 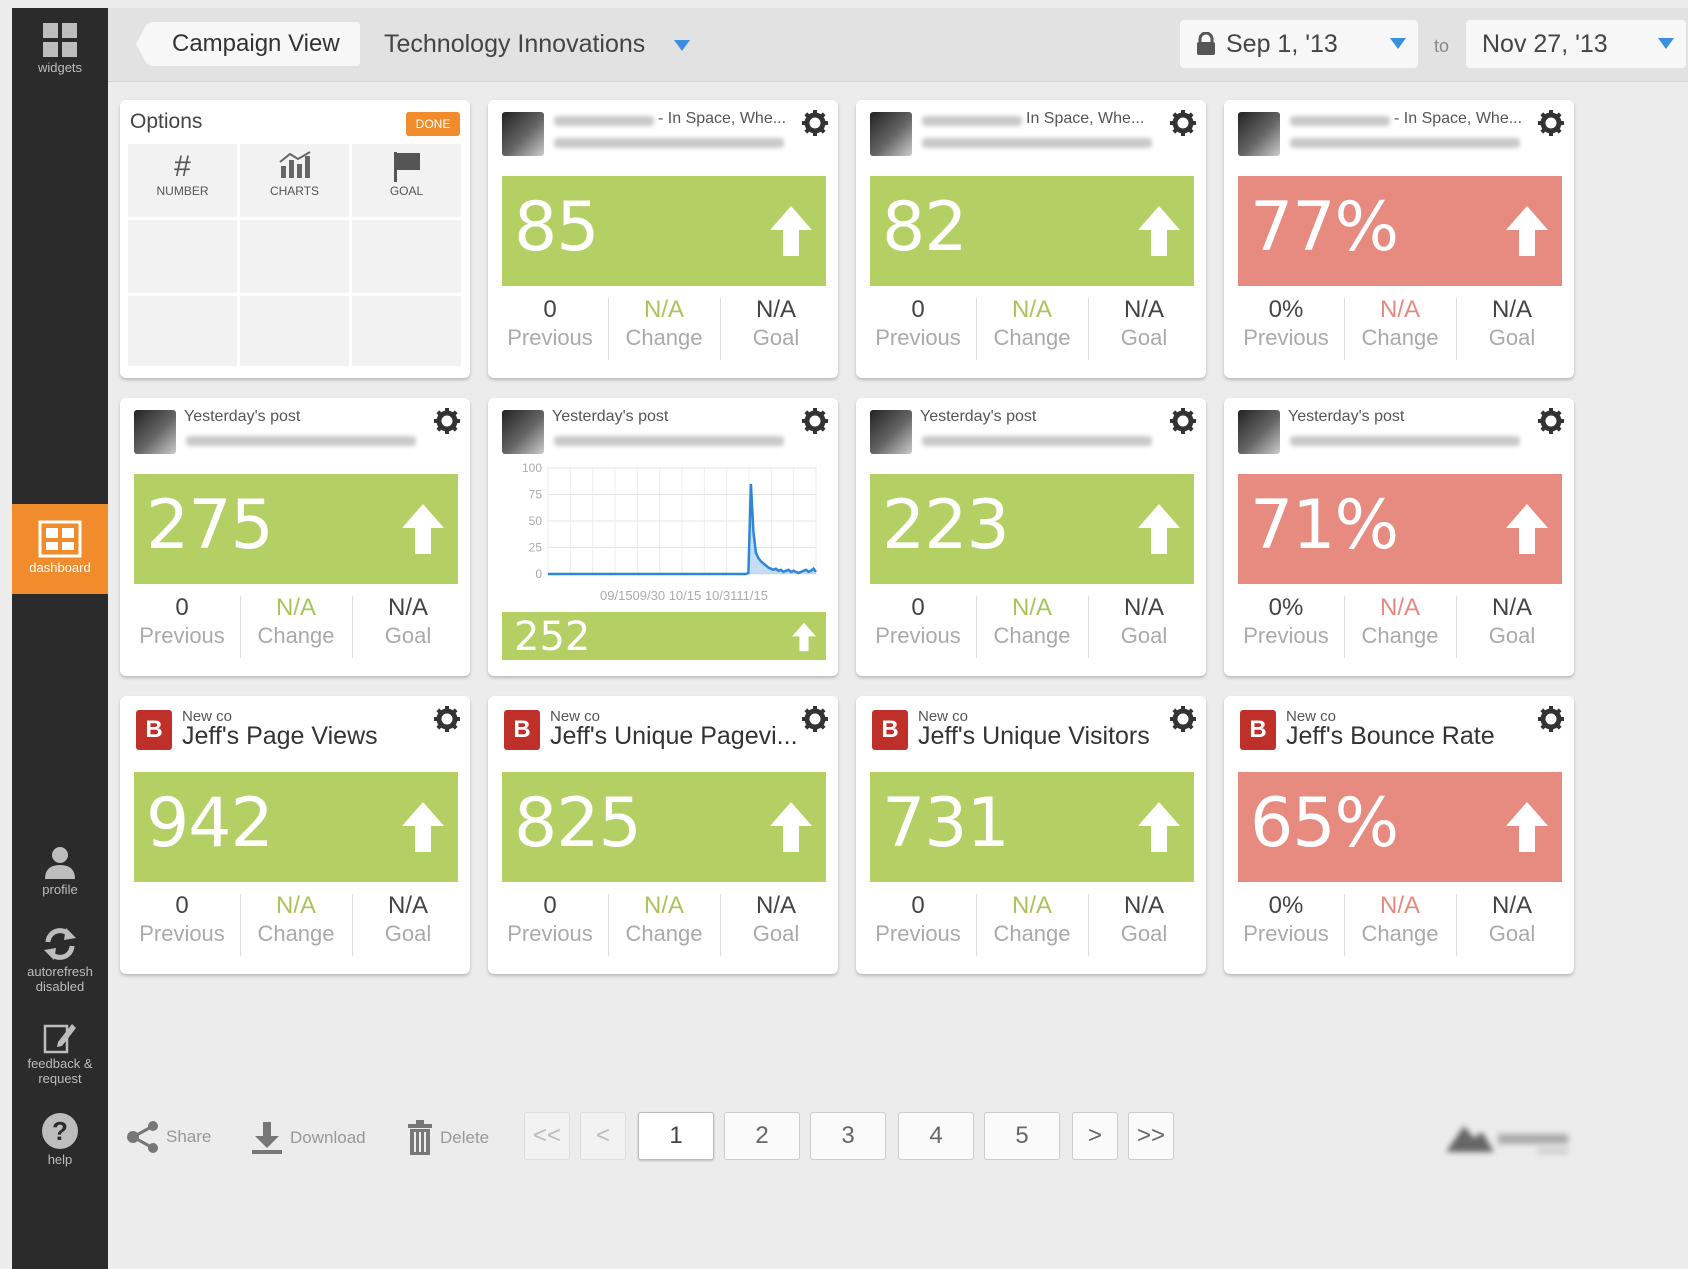 What do you see at coordinates (547, 1136) in the screenshot?
I see `first-page-button: <<` at bounding box center [547, 1136].